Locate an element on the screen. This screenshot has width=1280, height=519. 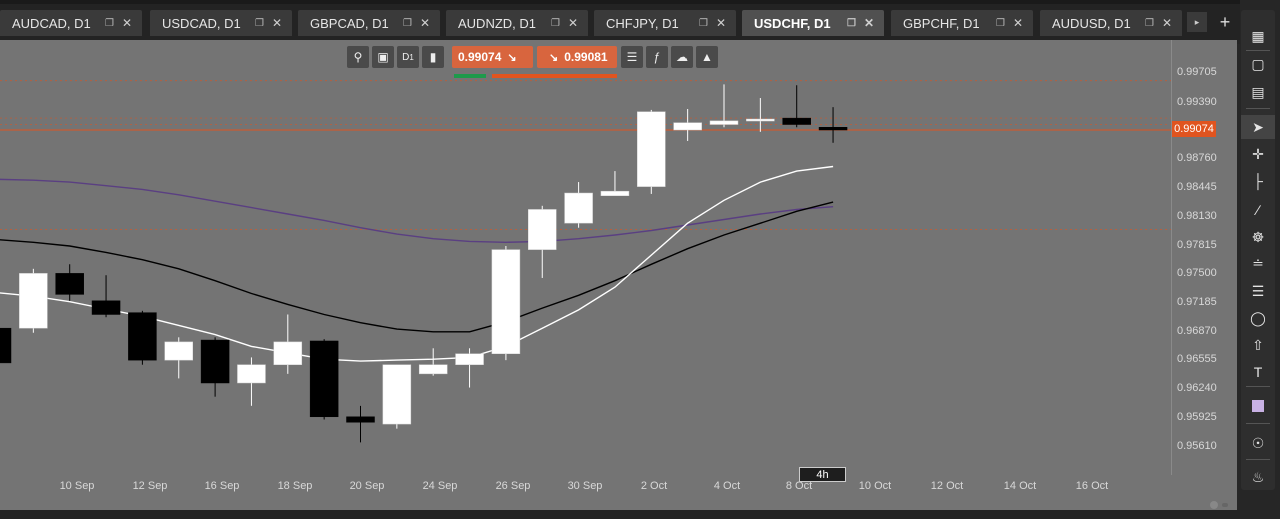
price-tick-label: 0.95925 is located at coordinates (1197, 417).